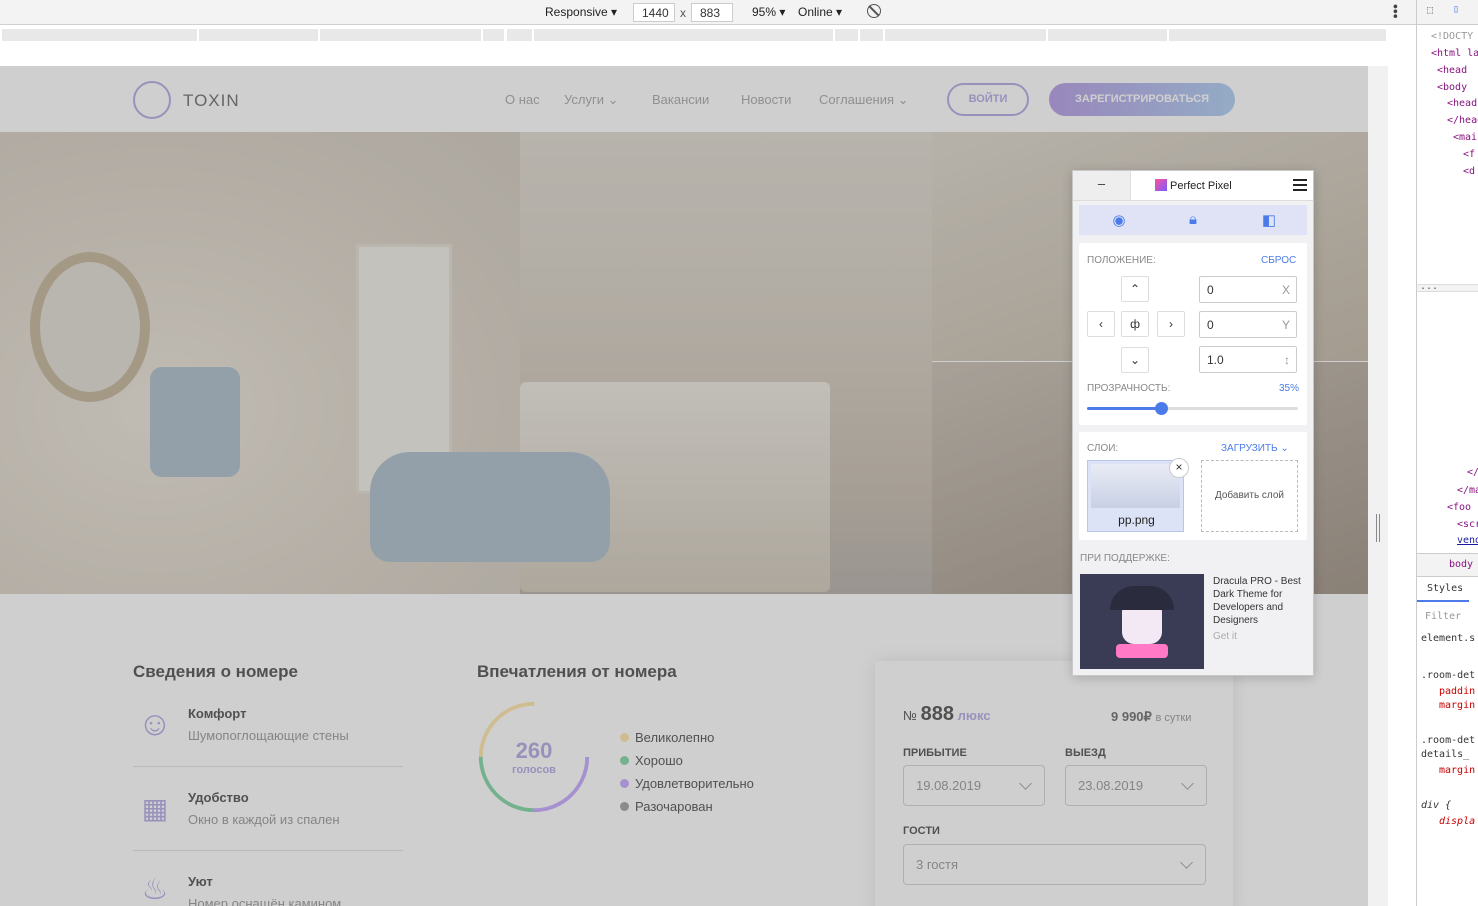 The image size is (1478, 906). I want to click on width-input: 1440, so click(654, 12).